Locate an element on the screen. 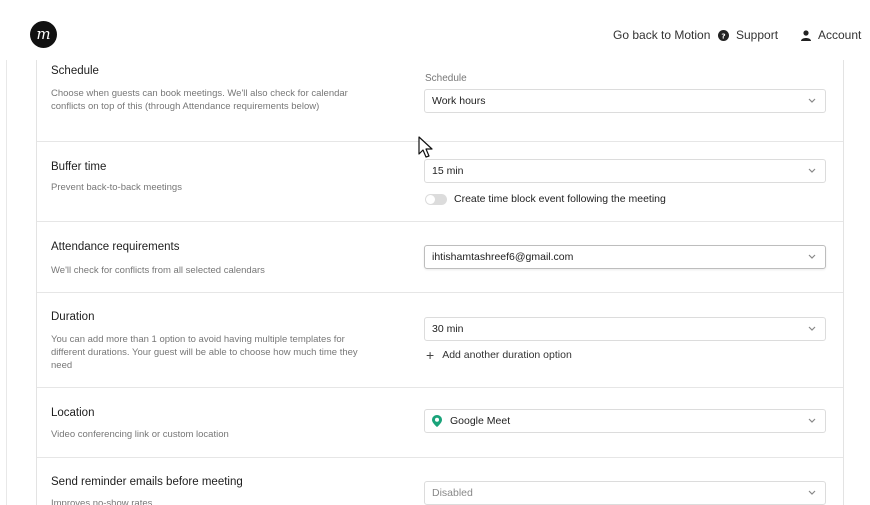 The image size is (870, 505). support-link: ? Support is located at coordinates (748, 35).